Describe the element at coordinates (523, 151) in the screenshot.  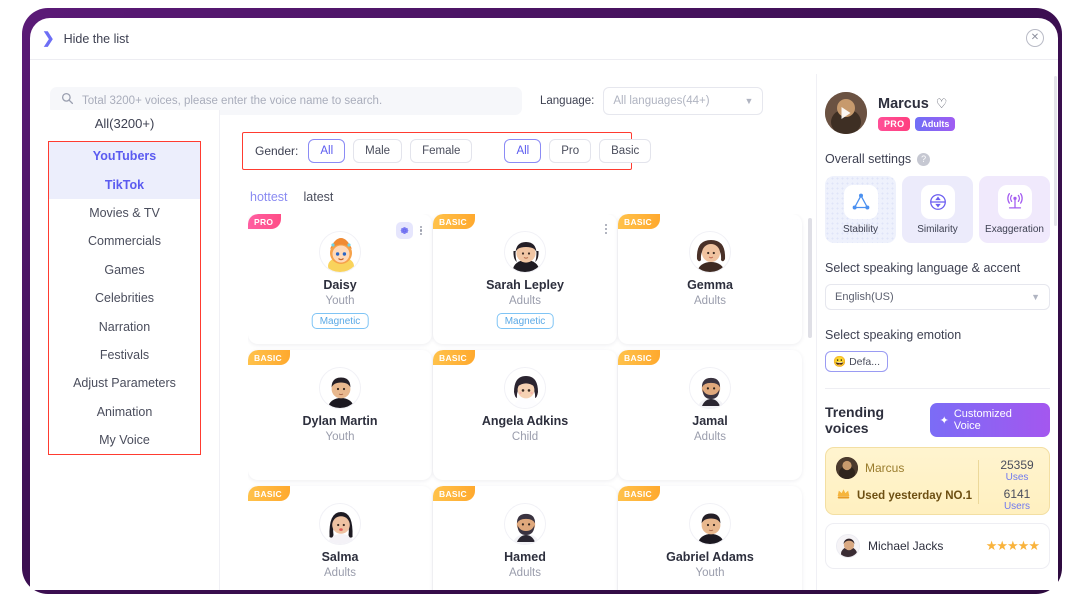
I see `plan-filter-all: All` at that location.